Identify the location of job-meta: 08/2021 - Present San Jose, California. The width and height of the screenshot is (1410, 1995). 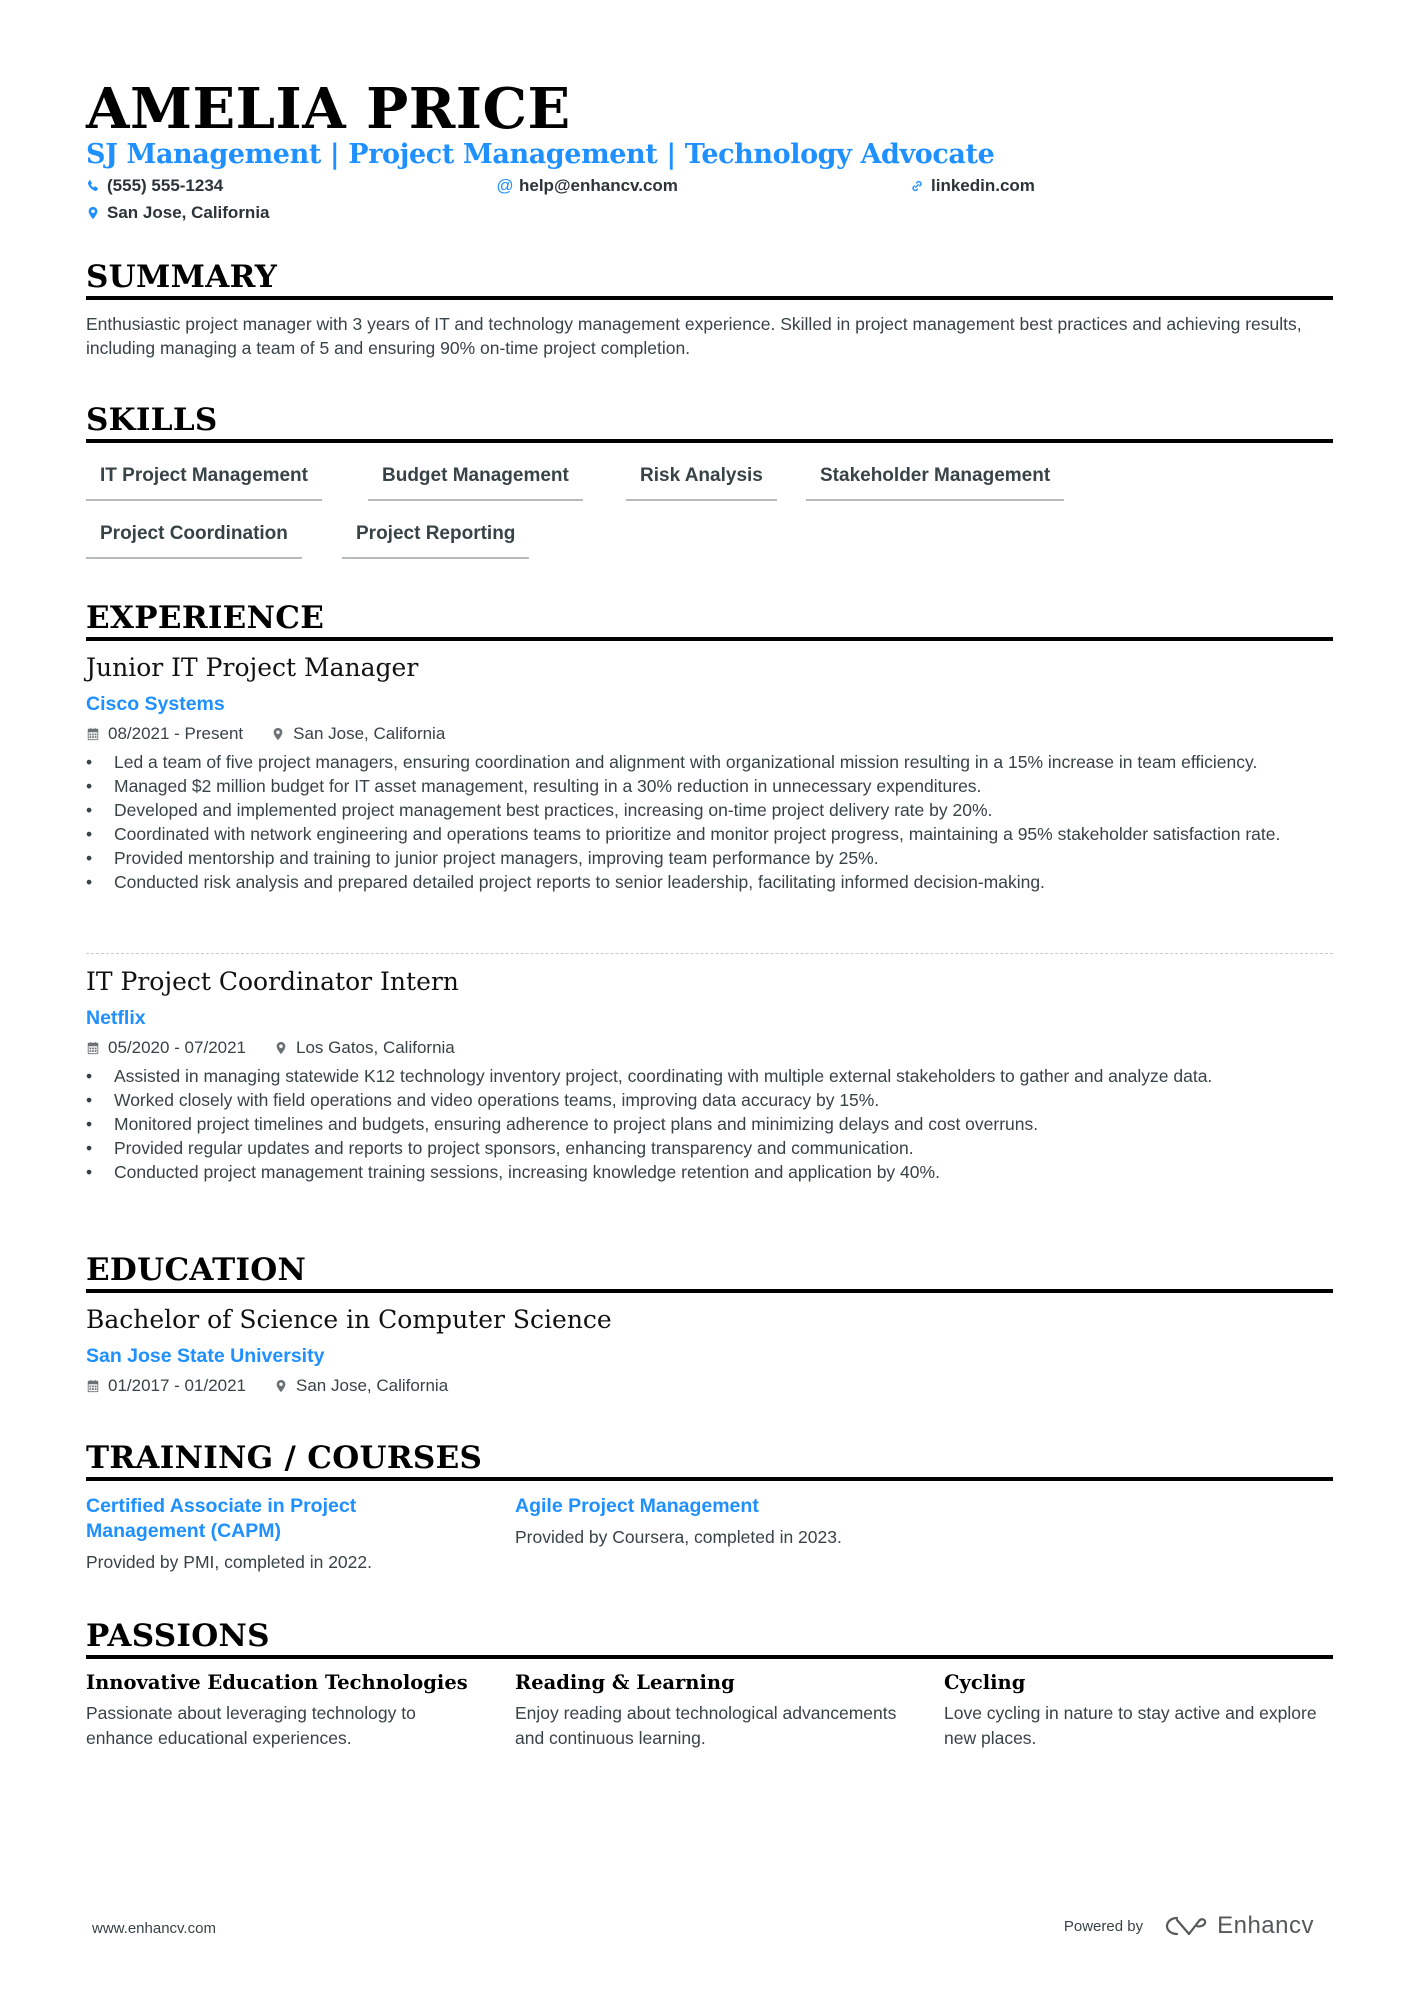
(279, 734).